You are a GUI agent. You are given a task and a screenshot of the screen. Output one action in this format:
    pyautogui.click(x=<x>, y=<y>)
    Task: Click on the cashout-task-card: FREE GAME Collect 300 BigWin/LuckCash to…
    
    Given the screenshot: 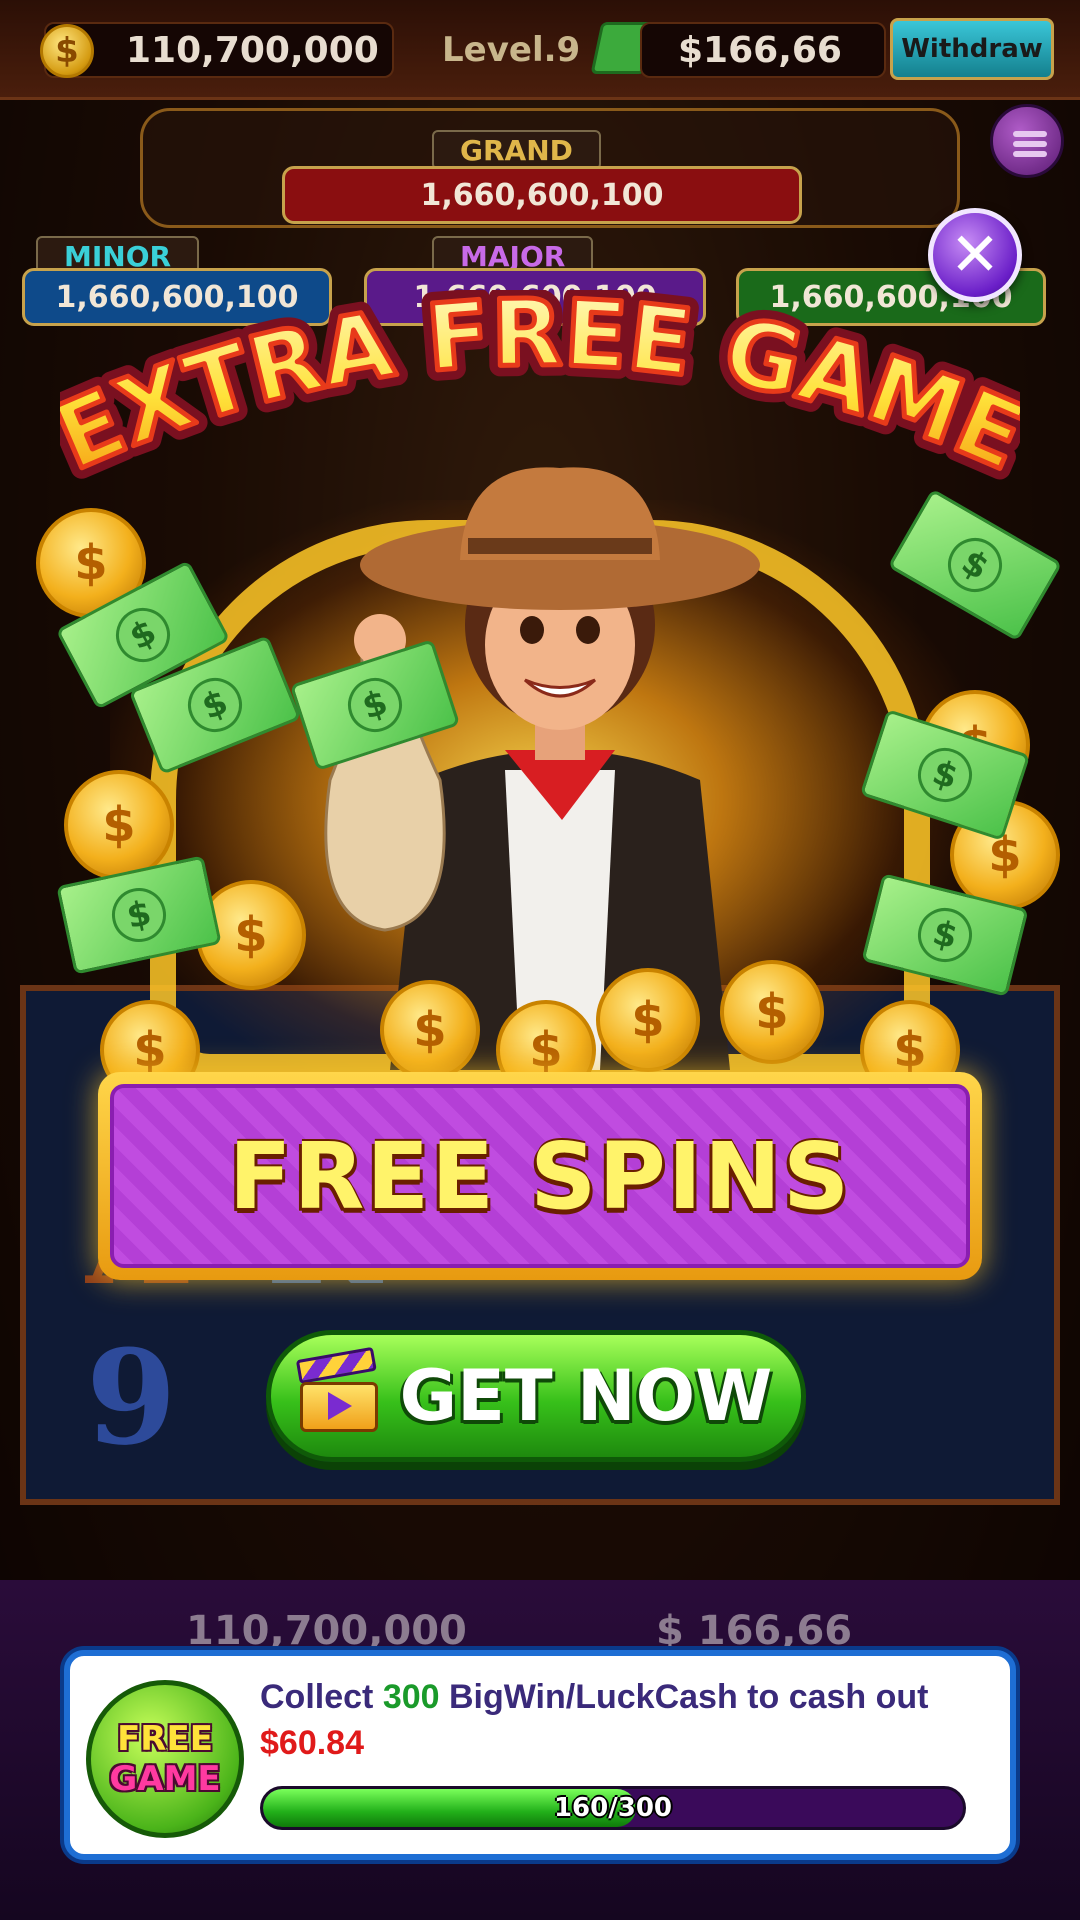 What is the action you would take?
    pyautogui.click(x=540, y=1755)
    